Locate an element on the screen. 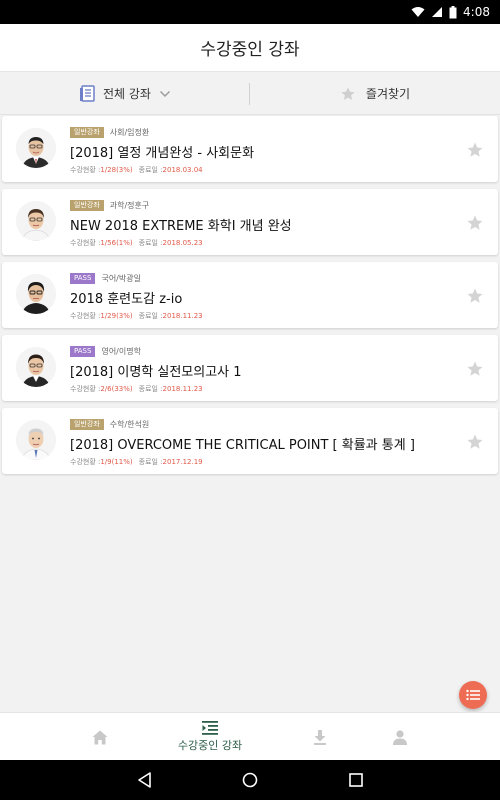 This screenshot has width=500, height=800. progress-value: 2/6(33%) is located at coordinates (116, 389).